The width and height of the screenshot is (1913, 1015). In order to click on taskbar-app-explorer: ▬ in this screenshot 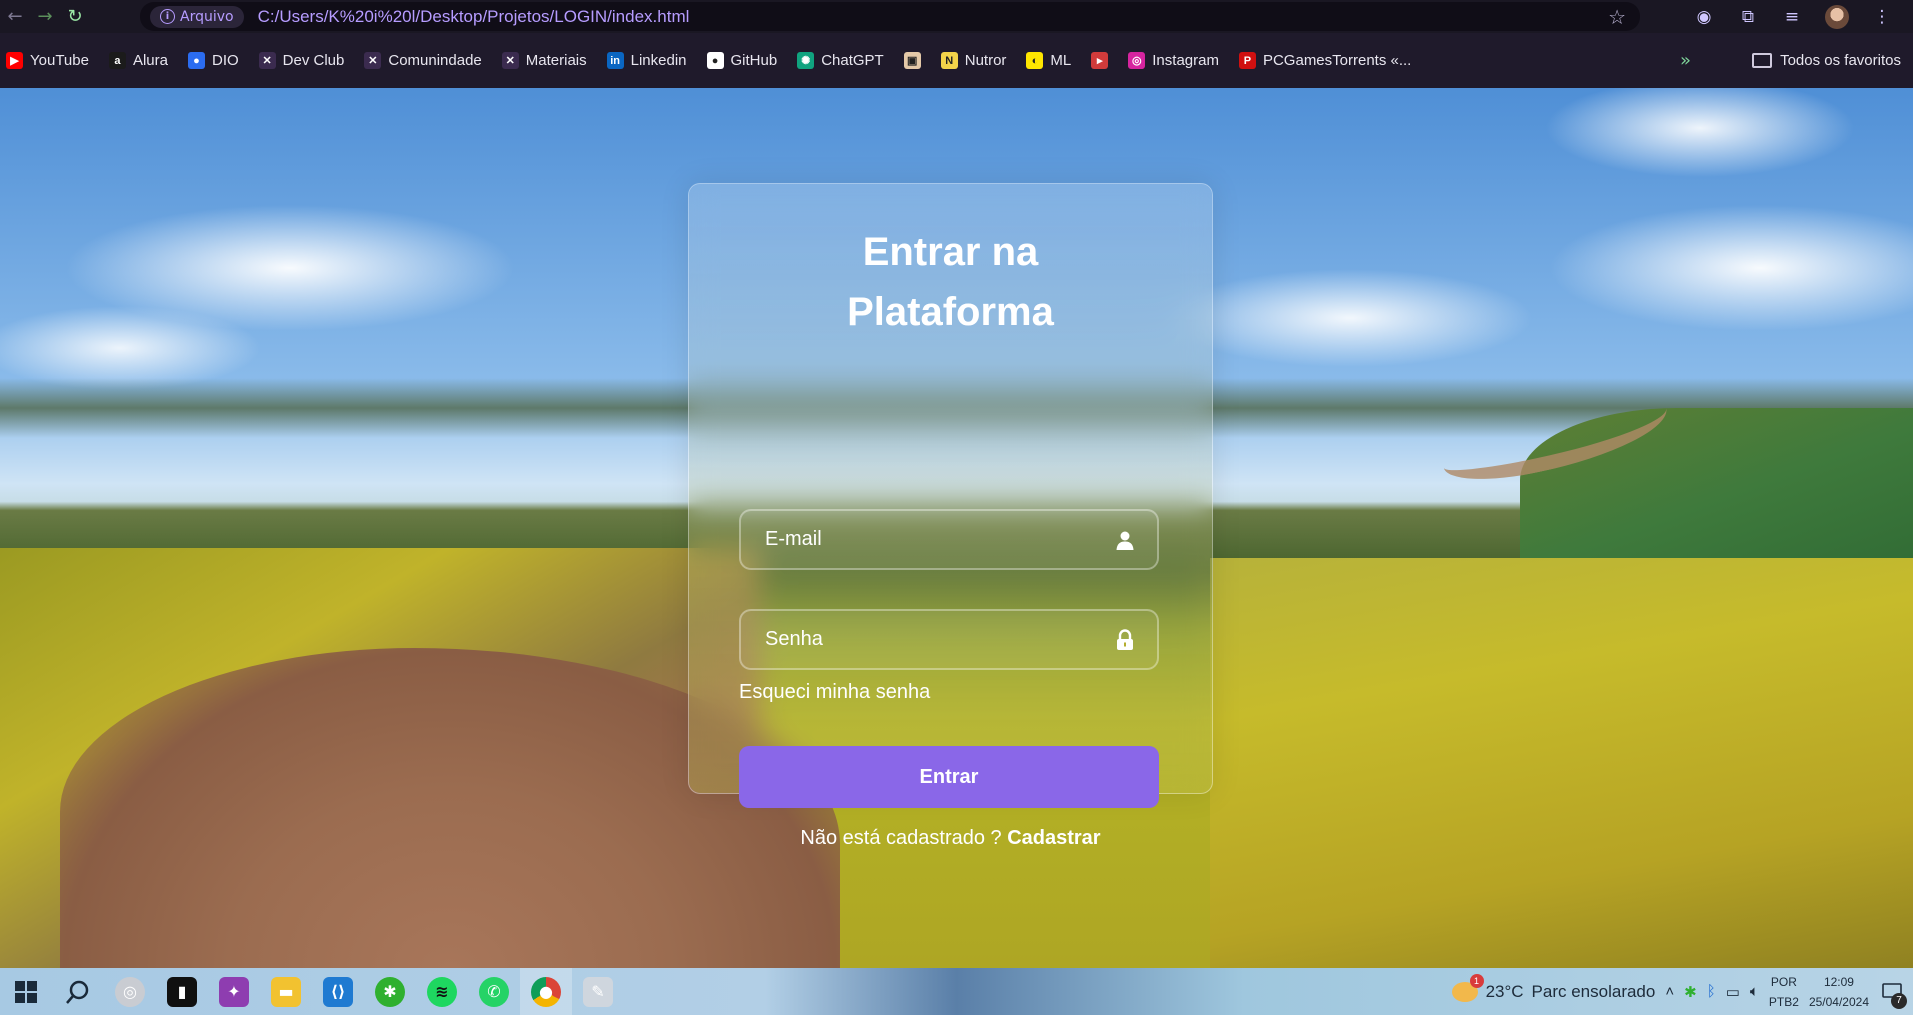, I will do `click(286, 991)`.